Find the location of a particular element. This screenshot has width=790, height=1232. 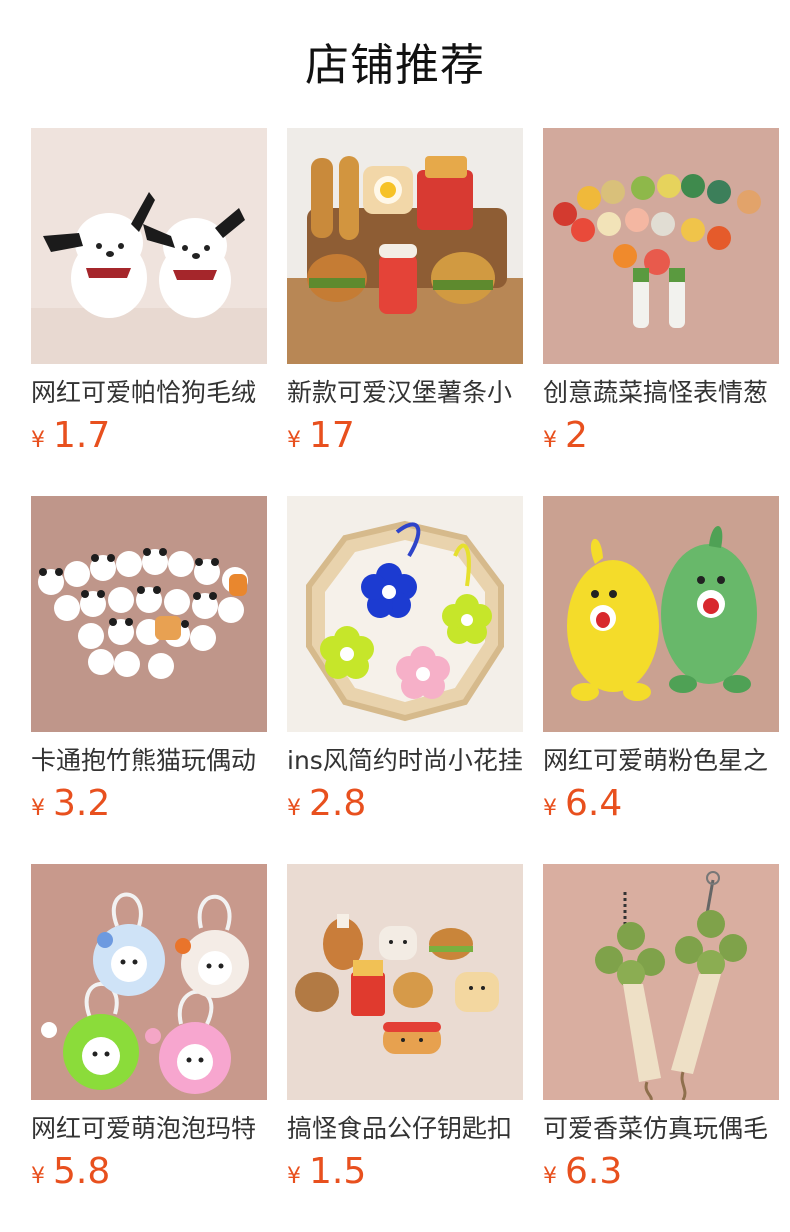

product-name: 创意蔬菜搞怪表情葱 is located at coordinates (661, 393).